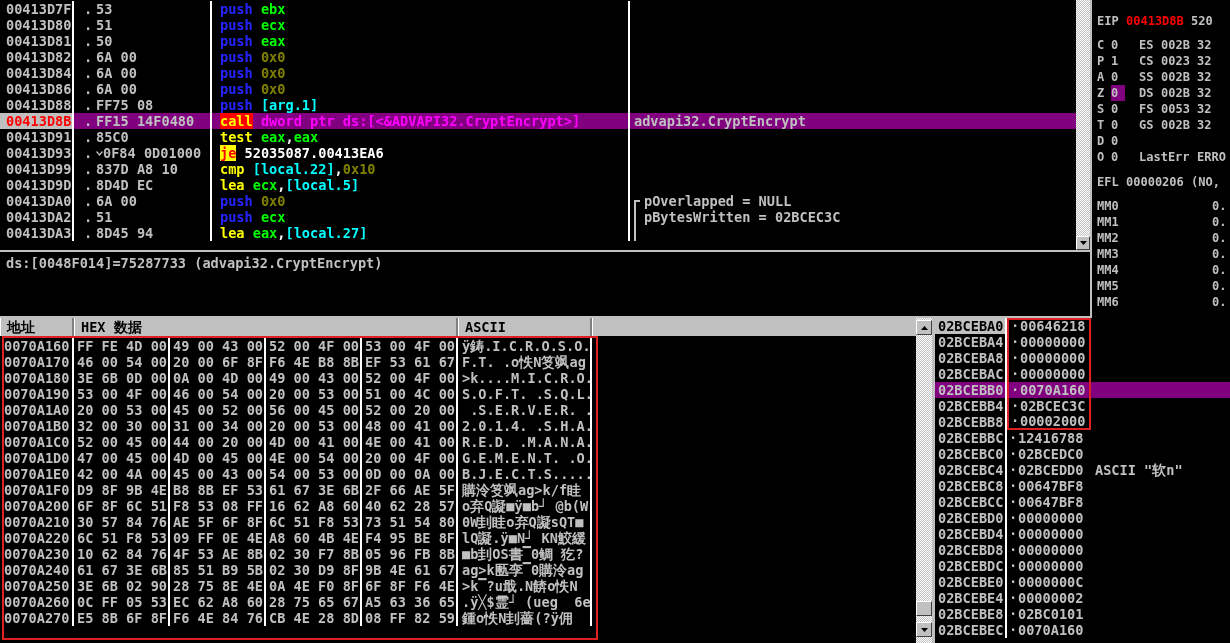 This screenshot has height=643, width=1230. What do you see at coordinates (1046, 486) in the screenshot?
I see `stack-value: ·00647BF8` at bounding box center [1046, 486].